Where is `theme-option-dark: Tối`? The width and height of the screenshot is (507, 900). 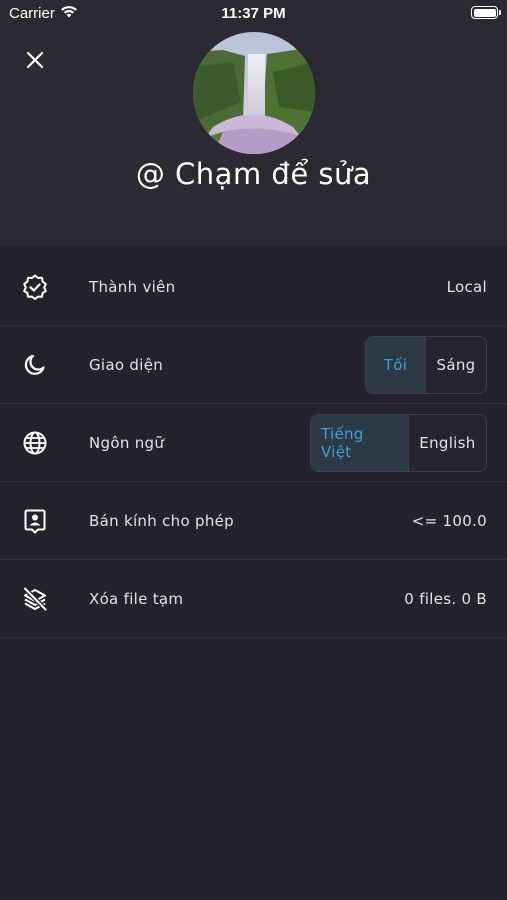
theme-option-dark: Tối is located at coordinates (396, 364).